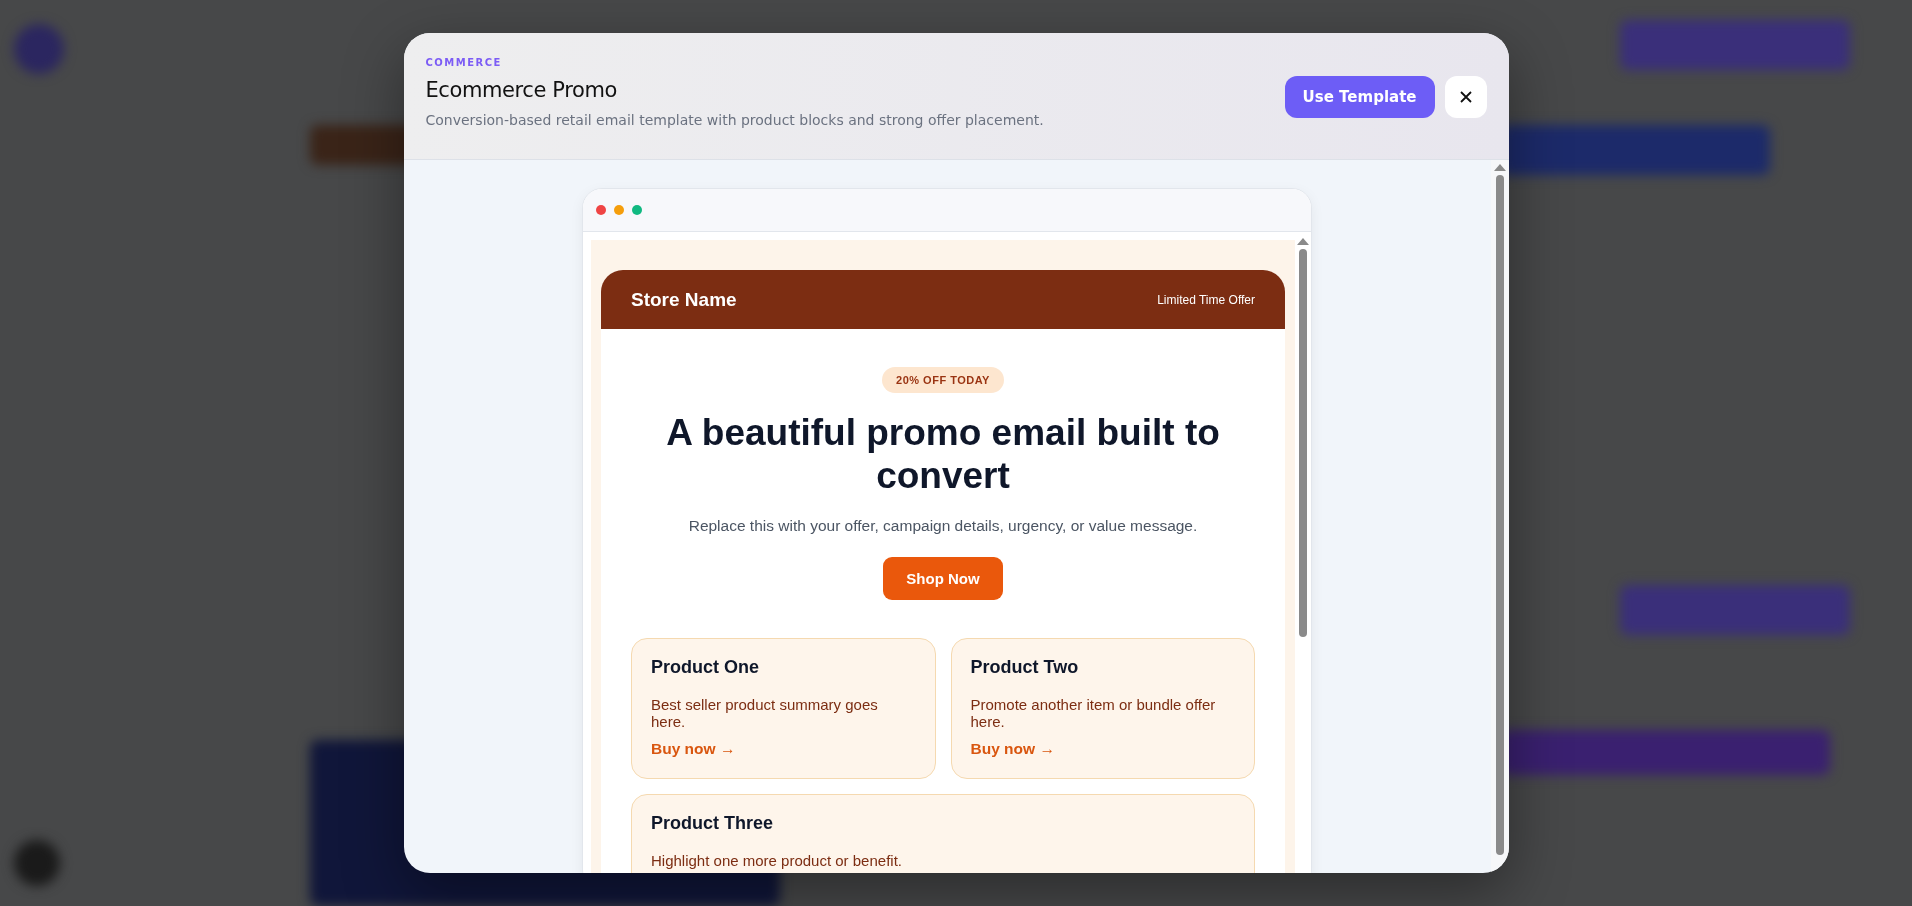  Describe the element at coordinates (1025, 667) in the screenshot. I see `product-name: Product Two` at that location.